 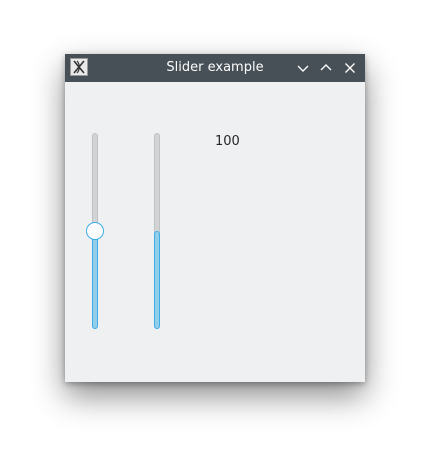 What do you see at coordinates (215, 68) in the screenshot?
I see `title-bar: Slider example` at bounding box center [215, 68].